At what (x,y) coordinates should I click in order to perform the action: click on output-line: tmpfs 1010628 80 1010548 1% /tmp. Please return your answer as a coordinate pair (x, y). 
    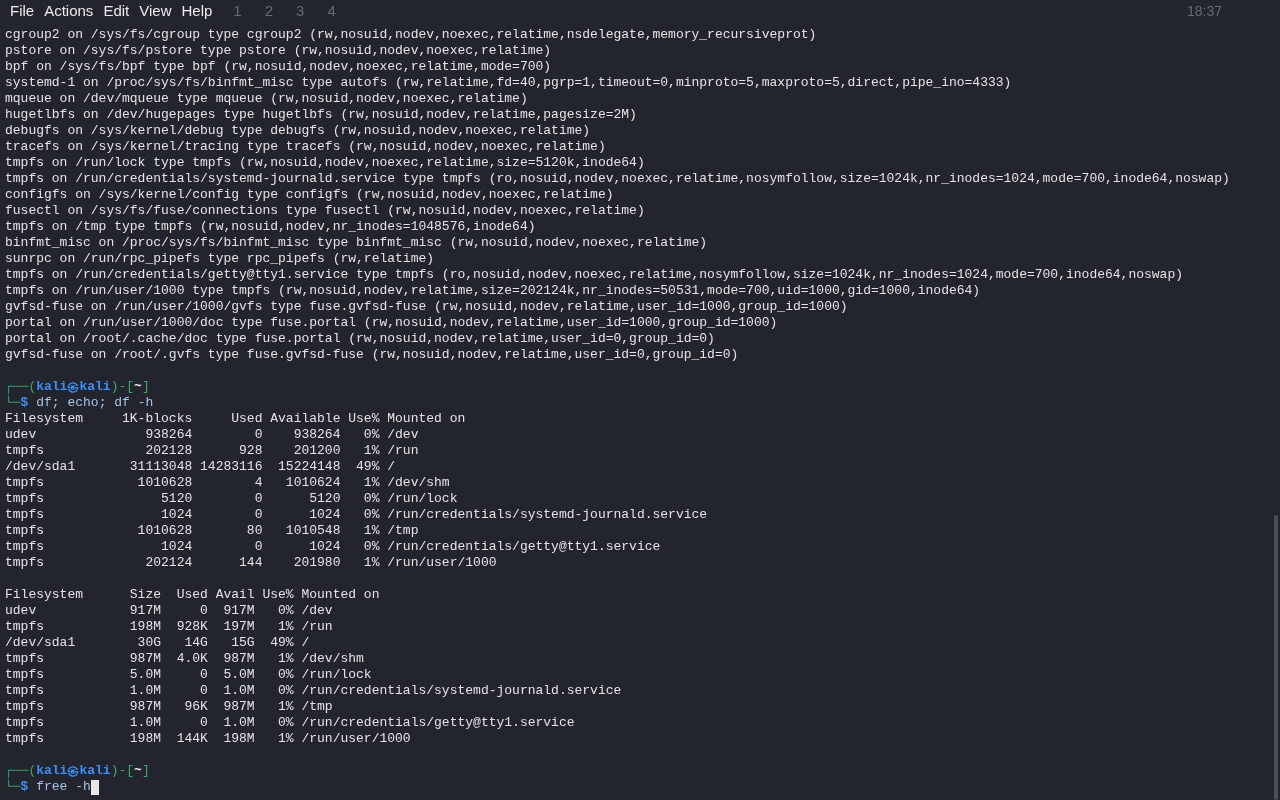
    Looking at the image, I should click on (212, 531).